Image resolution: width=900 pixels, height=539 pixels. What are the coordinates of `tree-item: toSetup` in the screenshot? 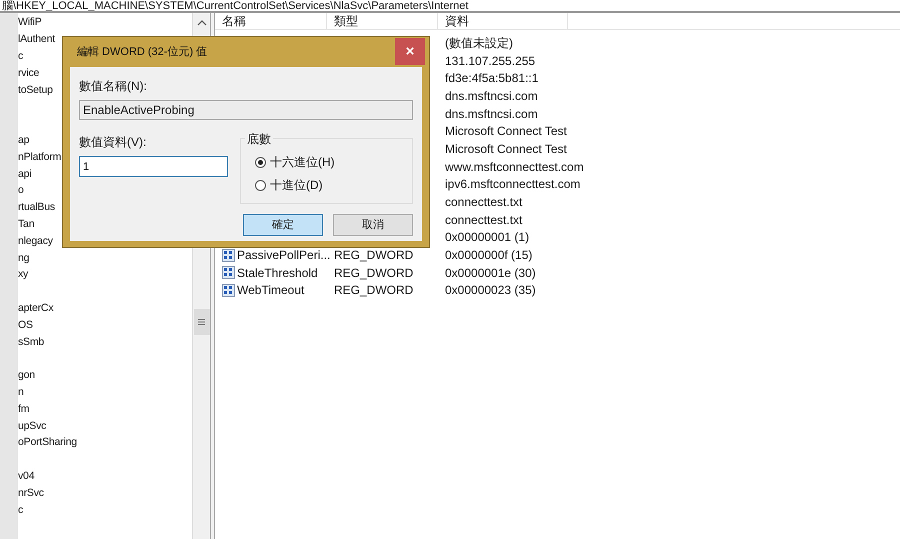 It's located at (35, 90).